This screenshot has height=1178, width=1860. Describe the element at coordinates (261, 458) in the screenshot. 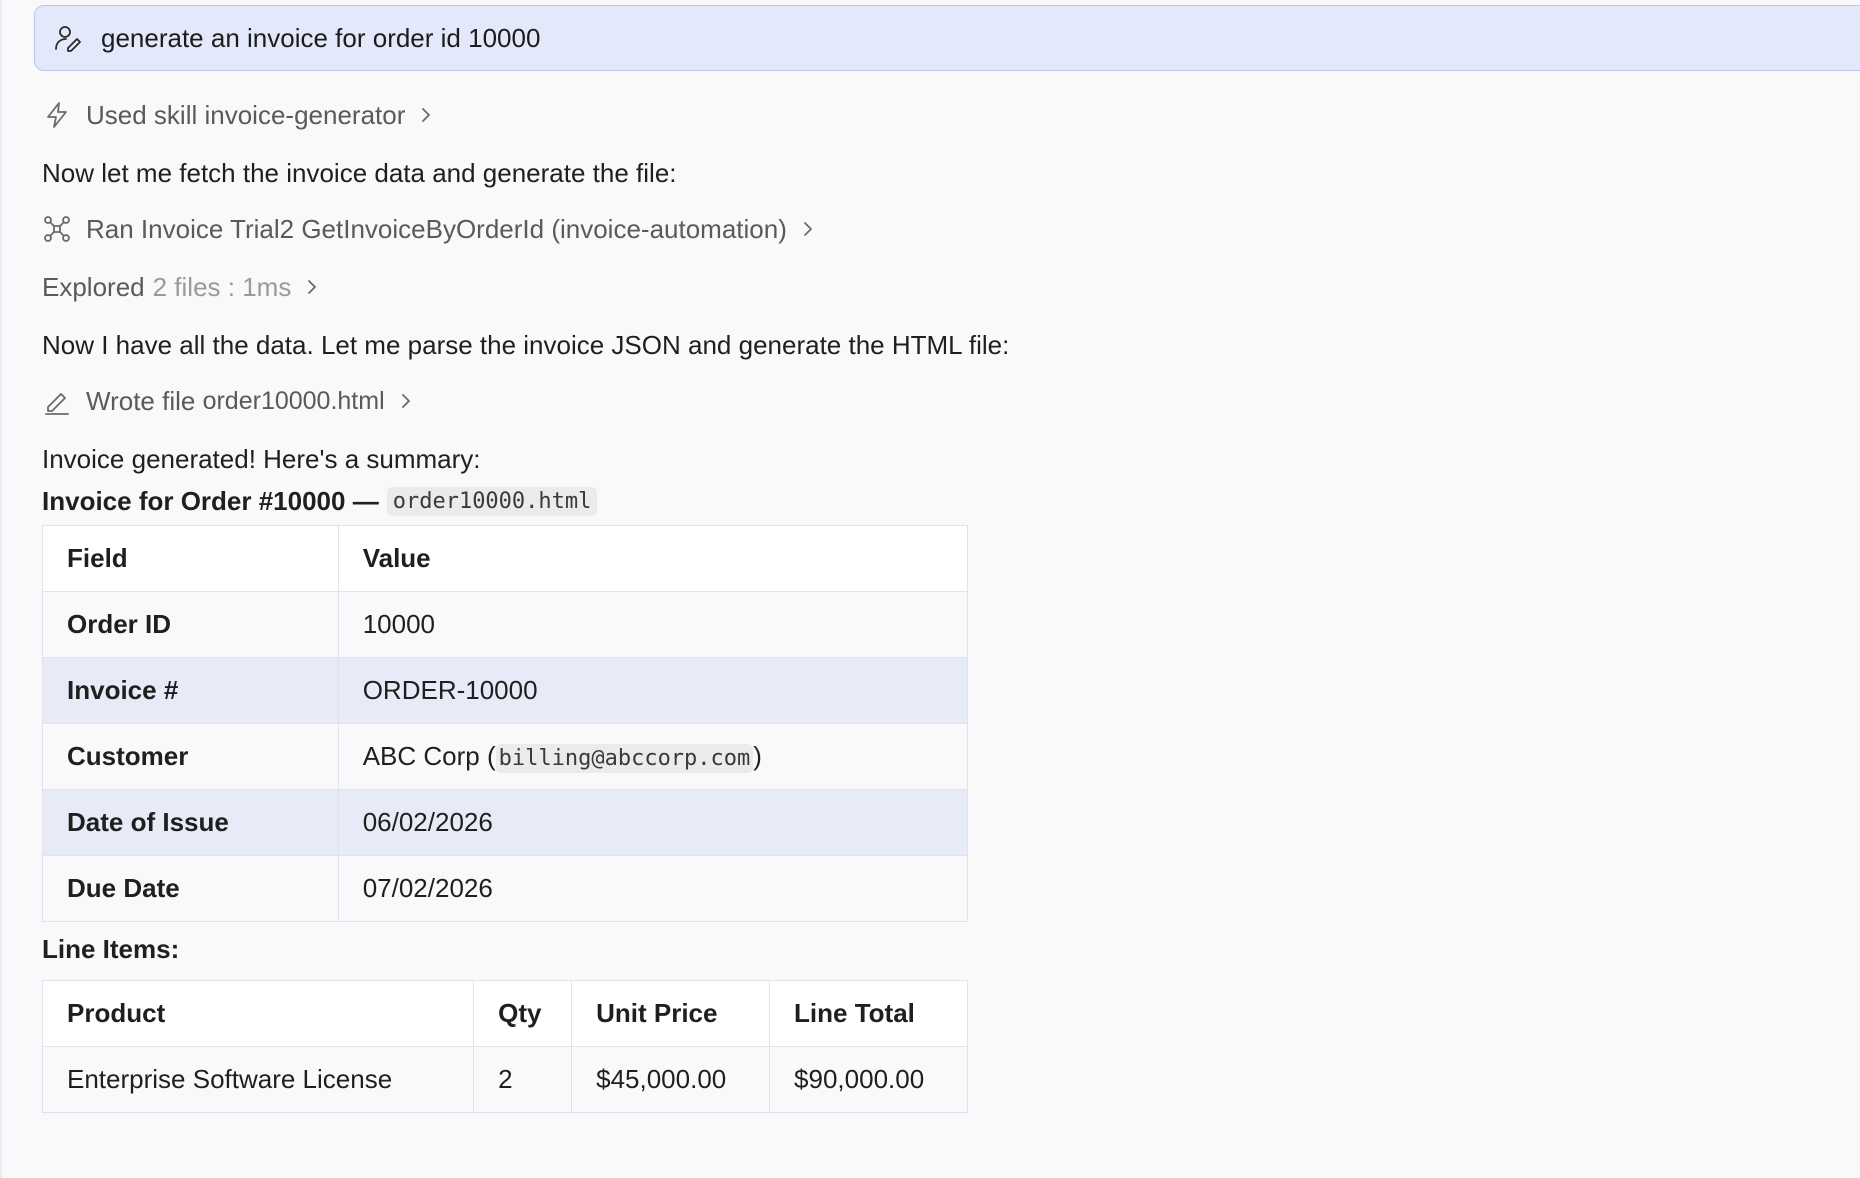

I see `summary-message: Invoice generated! Here's a summary:` at that location.